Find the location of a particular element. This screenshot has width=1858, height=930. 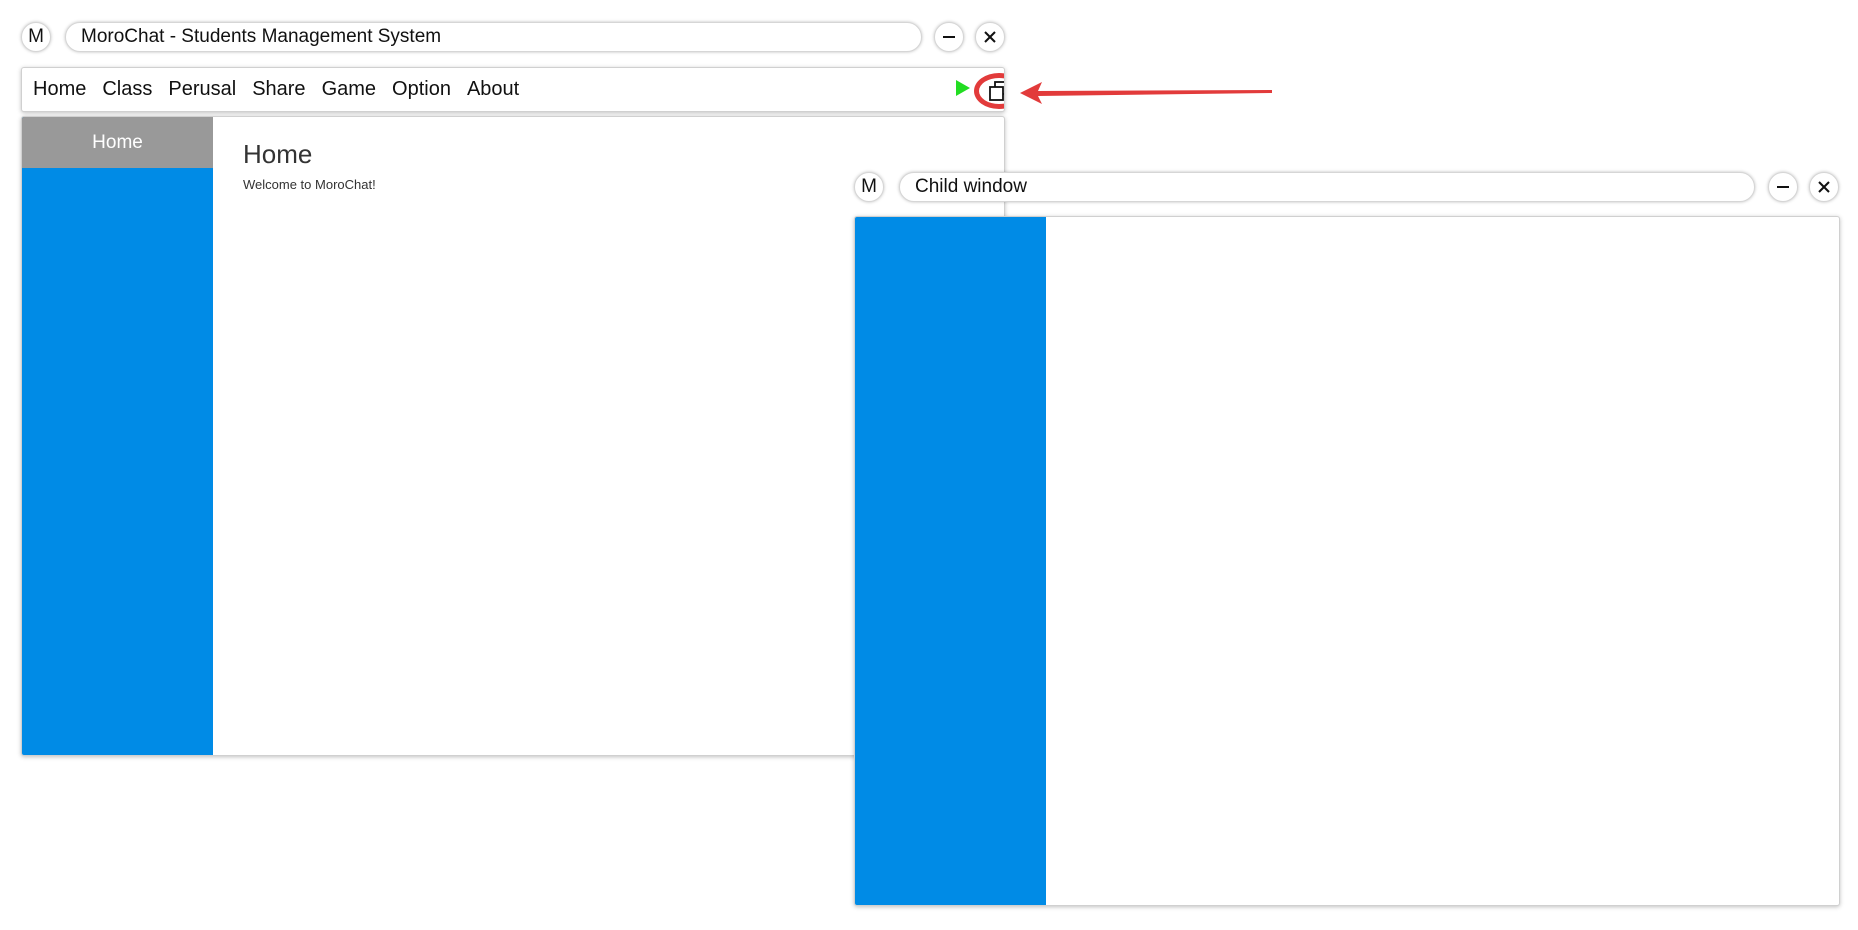

play-icon is located at coordinates (963, 88).